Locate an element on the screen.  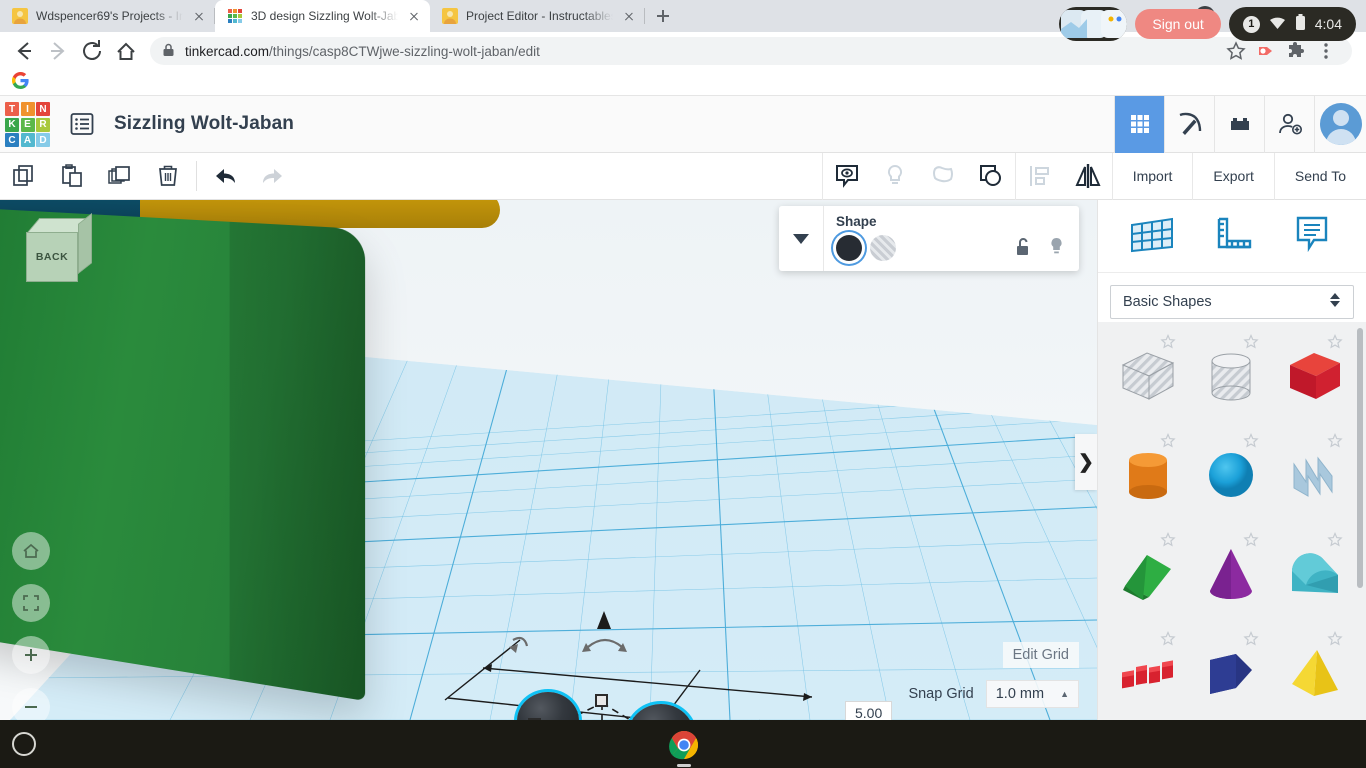
shape-gallery-scrollbar is located at coordinates (1360, 458).